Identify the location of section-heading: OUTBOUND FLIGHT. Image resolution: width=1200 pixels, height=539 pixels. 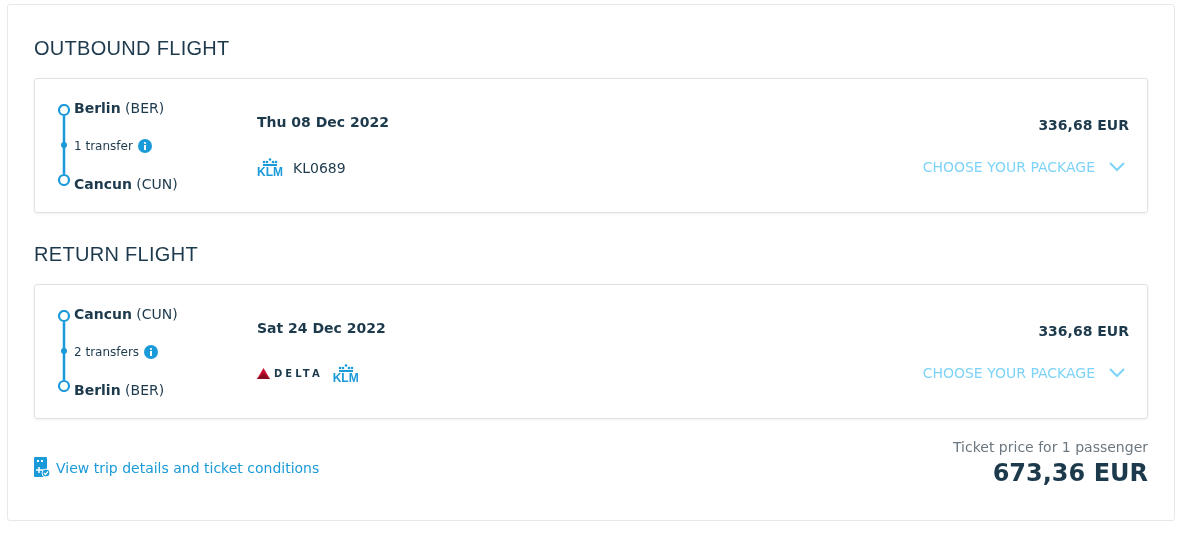
(132, 48).